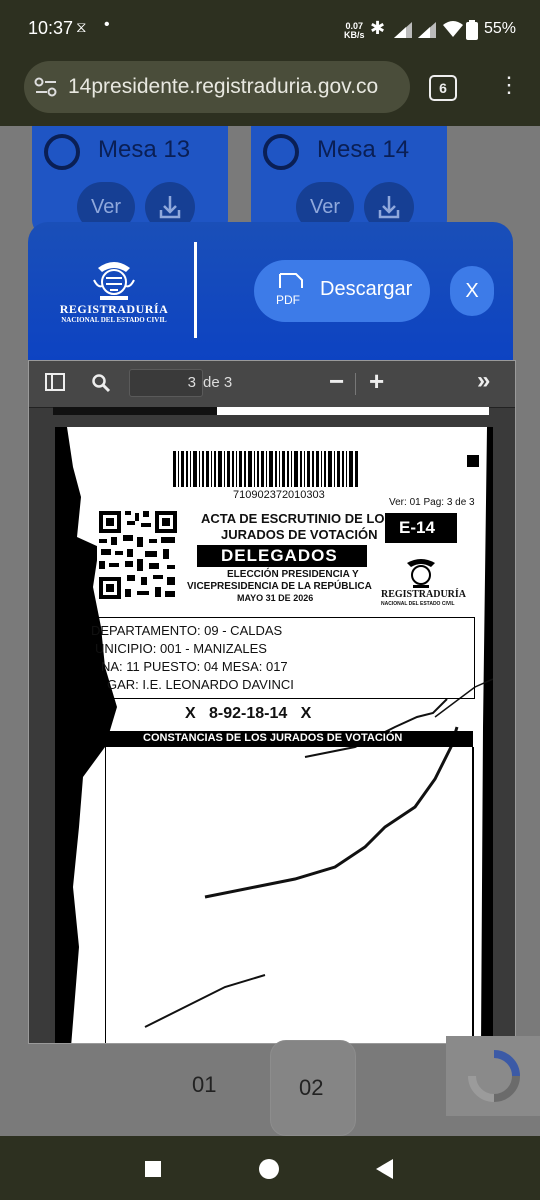 Image resolution: width=540 pixels, height=1200 pixels. I want to click on page-02-button: 02, so click(313, 1088).